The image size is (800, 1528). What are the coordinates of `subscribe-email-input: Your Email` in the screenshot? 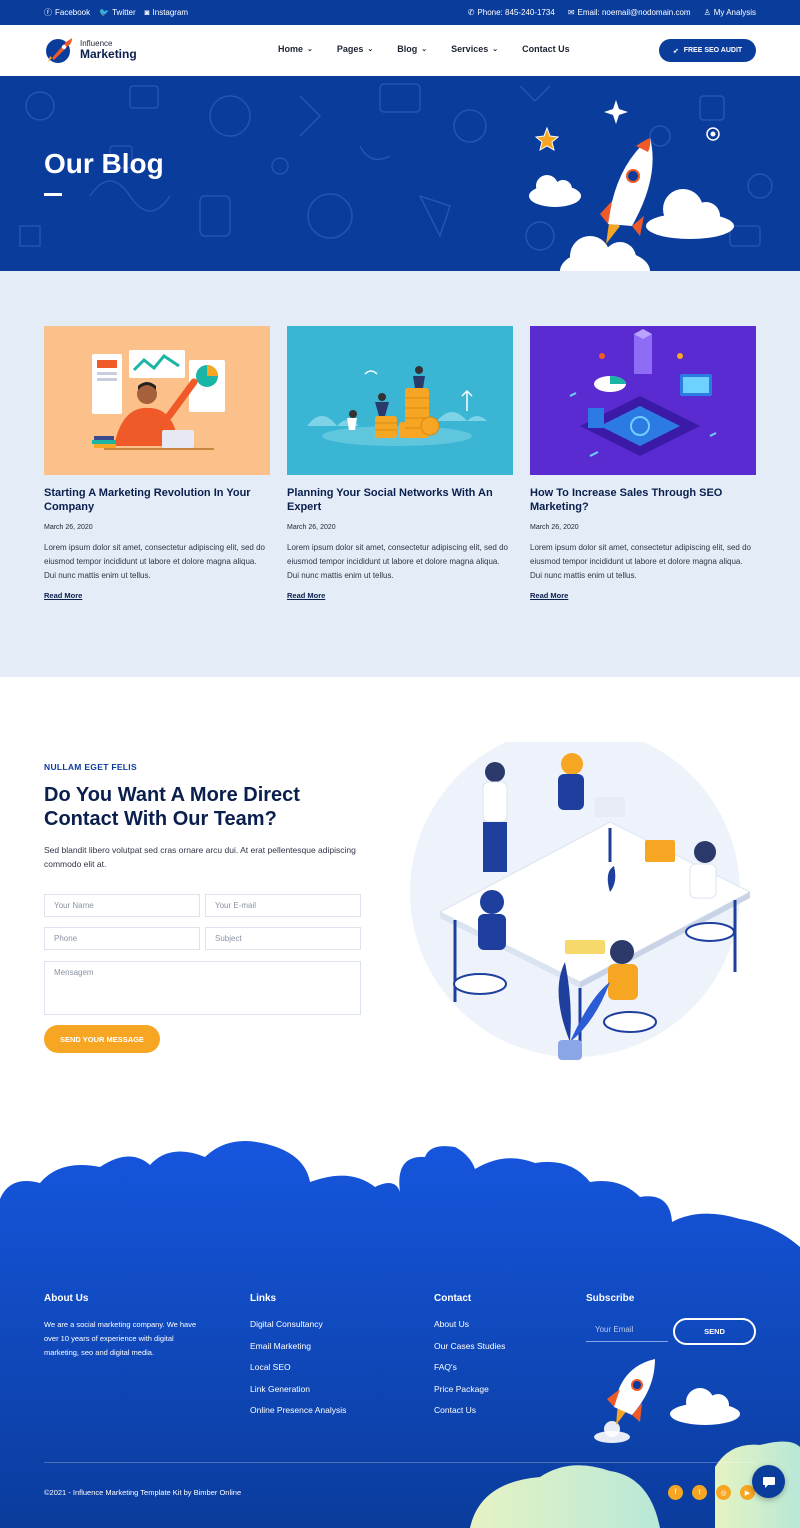 It's located at (627, 1330).